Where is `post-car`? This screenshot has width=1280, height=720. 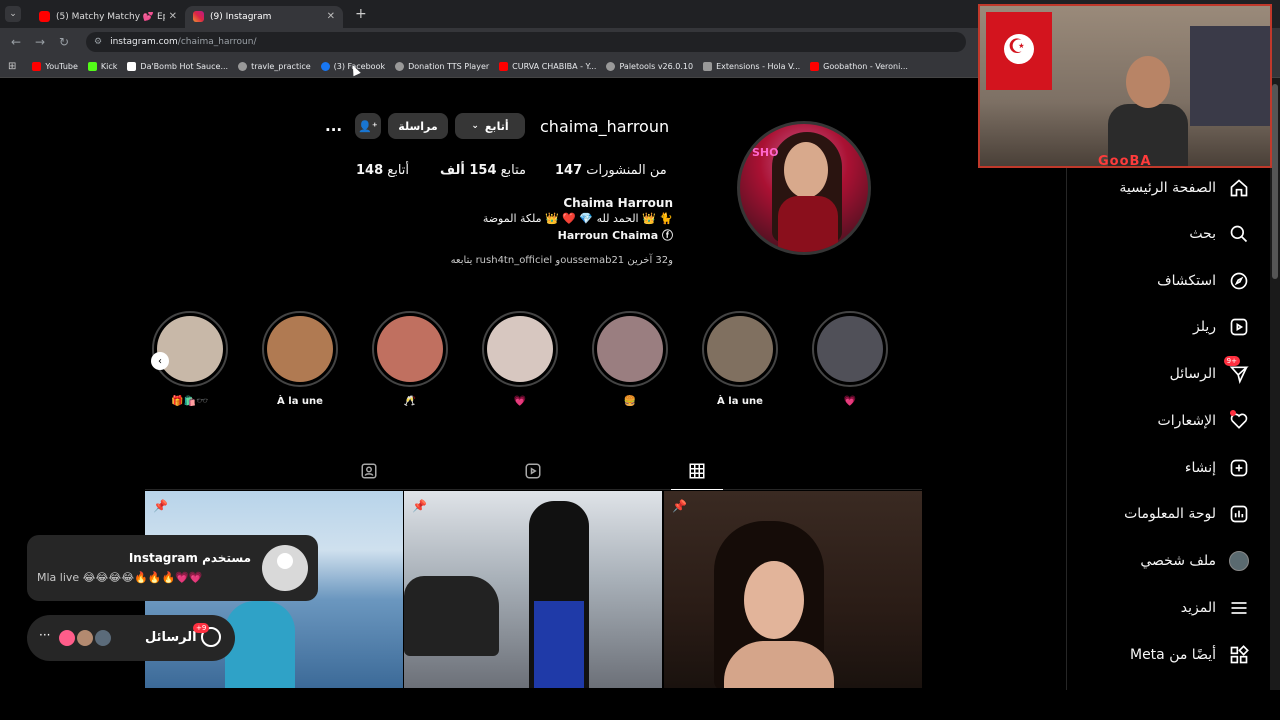
post-car is located at coordinates (451, 616).